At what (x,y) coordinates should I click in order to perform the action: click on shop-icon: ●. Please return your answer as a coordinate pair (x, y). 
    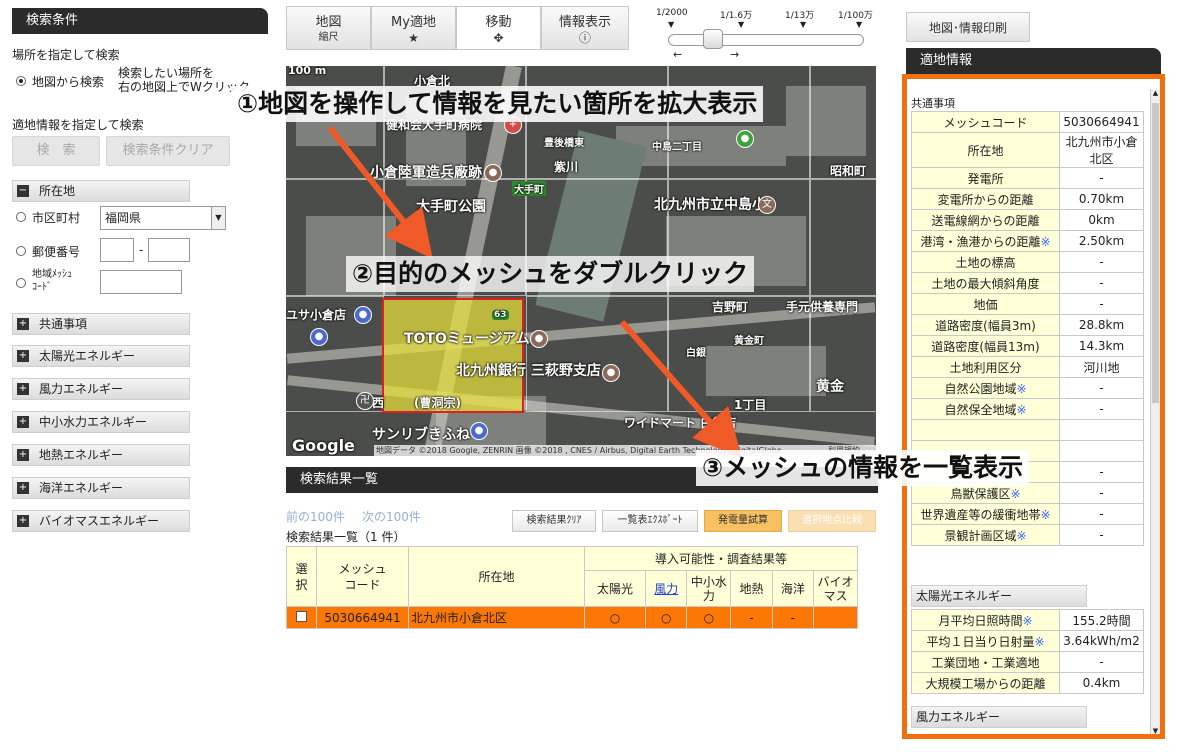
    Looking at the image, I should click on (363, 315).